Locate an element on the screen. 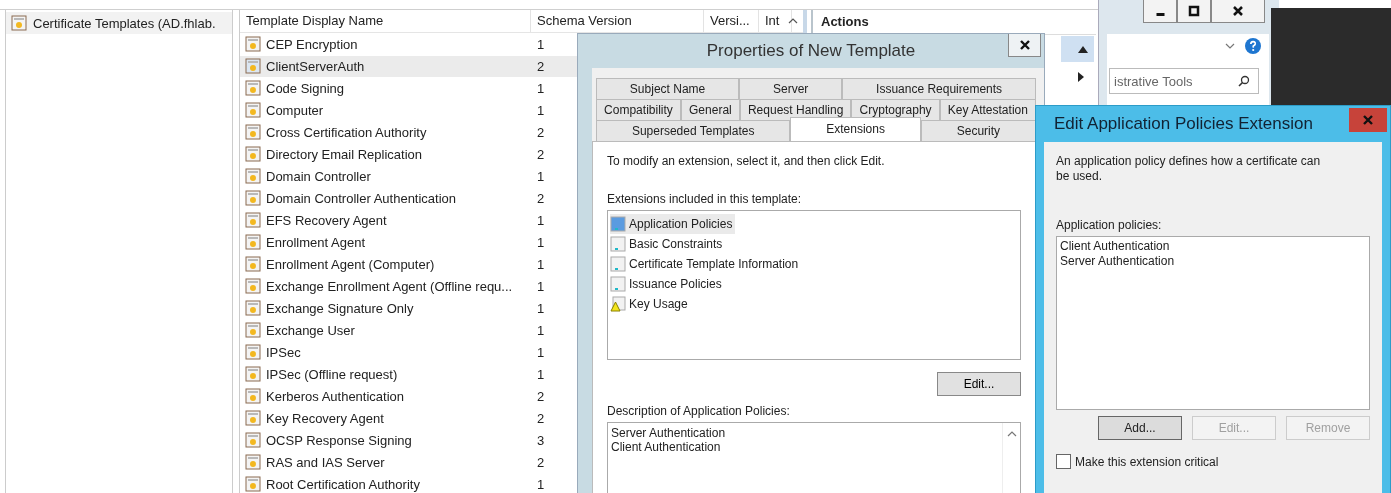 This screenshot has width=1391, height=493. extension-item: Application Policies is located at coordinates (673, 224).